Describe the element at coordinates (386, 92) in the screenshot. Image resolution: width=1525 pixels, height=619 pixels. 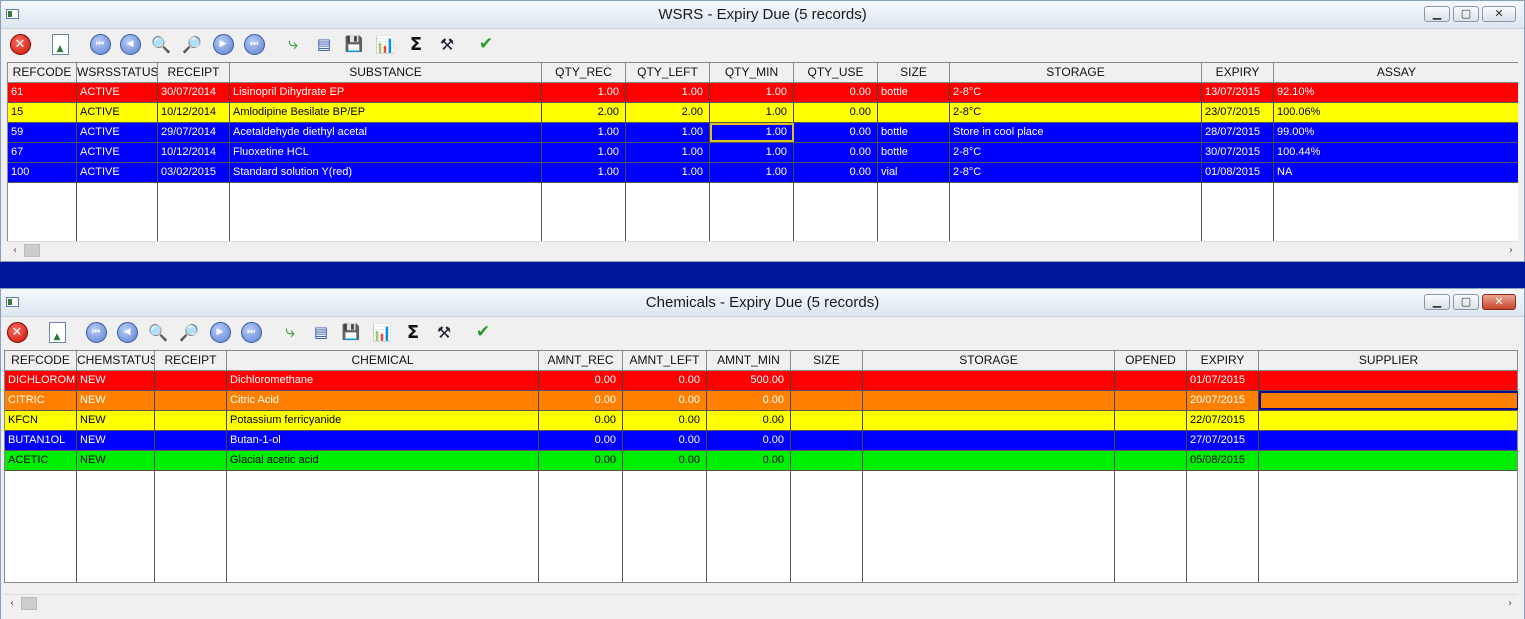
I see `cell-substance: Lisinopril Dihydrate EP` at that location.